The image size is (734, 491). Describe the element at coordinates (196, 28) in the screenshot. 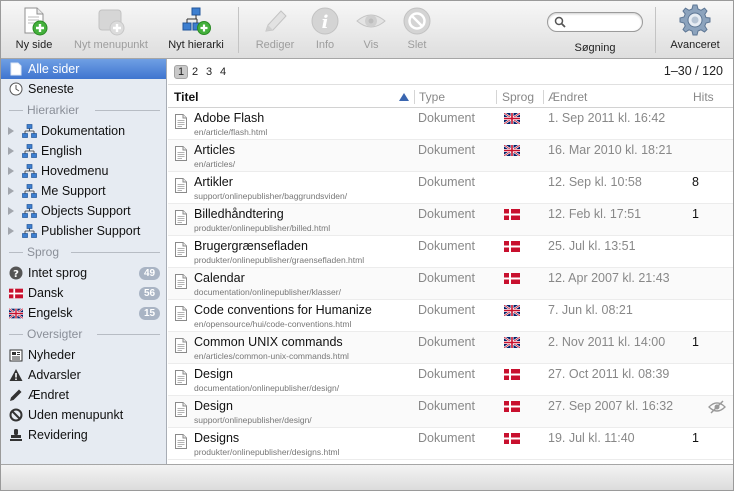

I see `new-hierarchy-button: Nyt hierarki` at that location.